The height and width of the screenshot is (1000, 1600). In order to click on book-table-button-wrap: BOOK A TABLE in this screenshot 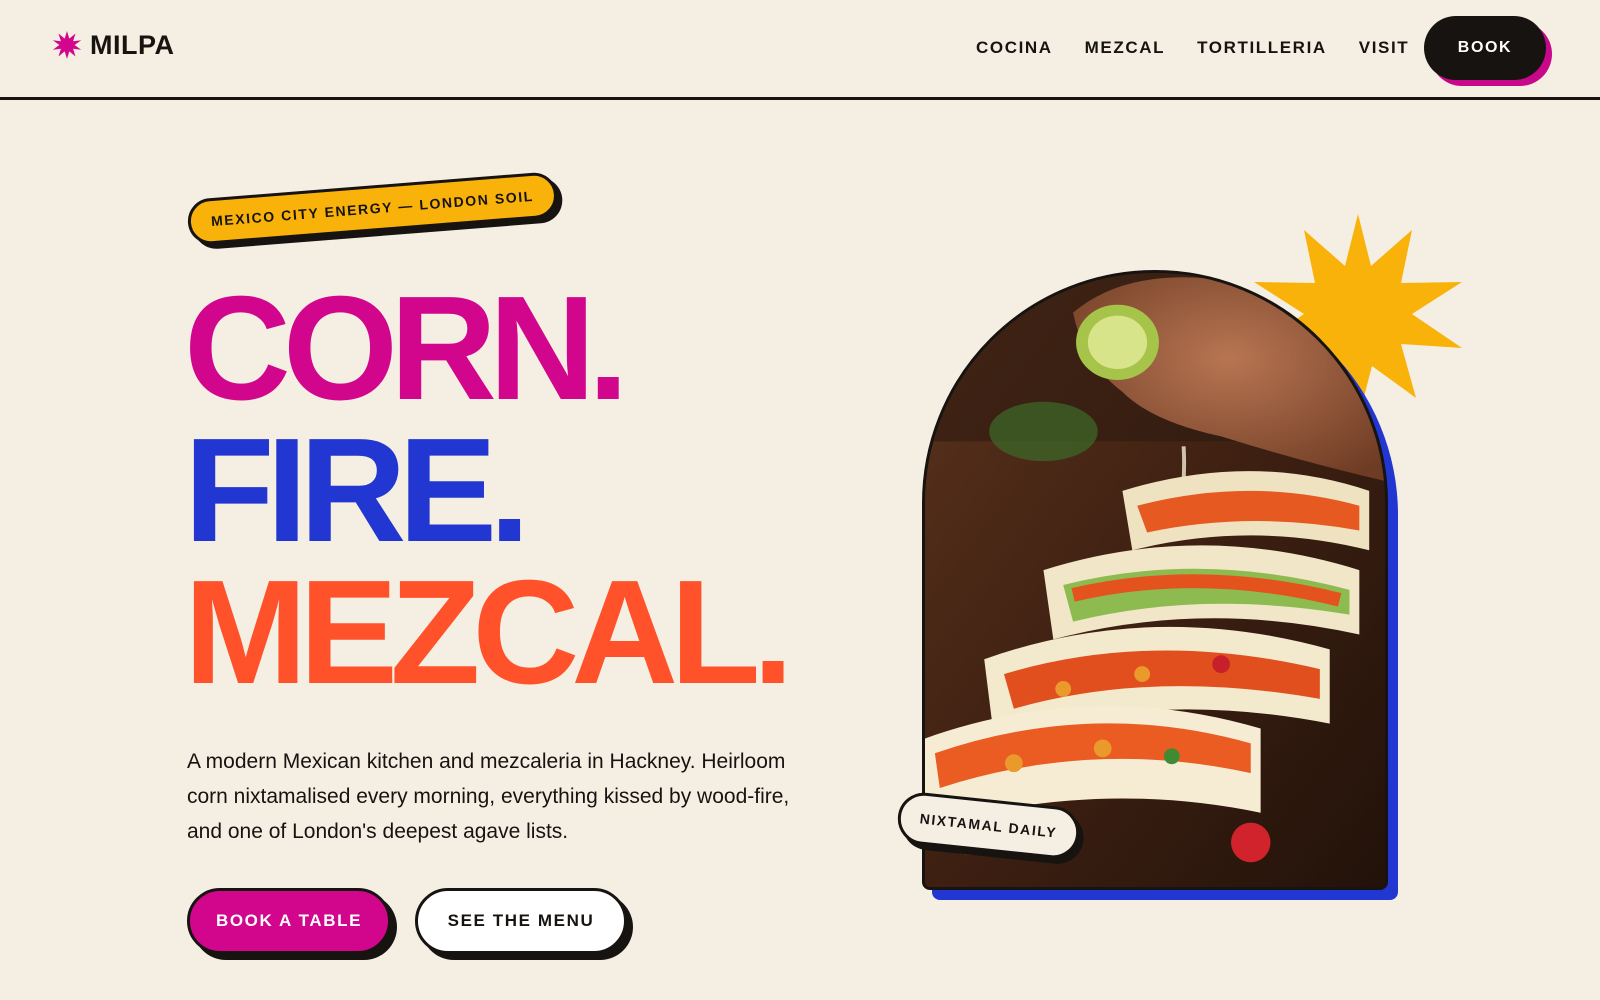, I will do `click(292, 924)`.